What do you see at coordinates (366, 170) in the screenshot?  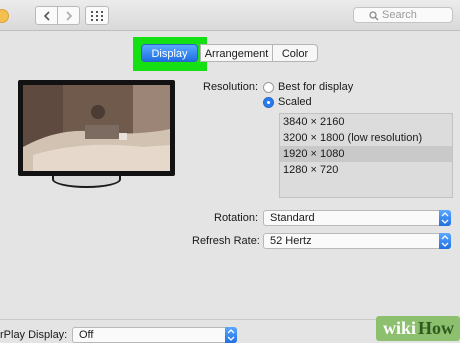 I see `resolution-item: 1280 × 720` at bounding box center [366, 170].